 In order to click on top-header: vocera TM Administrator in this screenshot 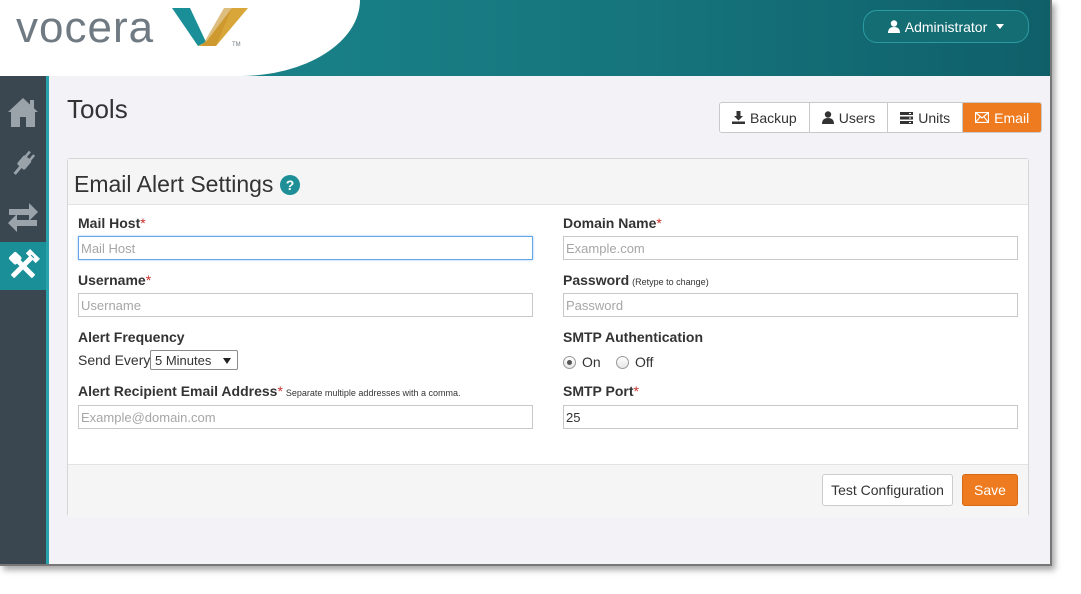, I will do `click(525, 38)`.